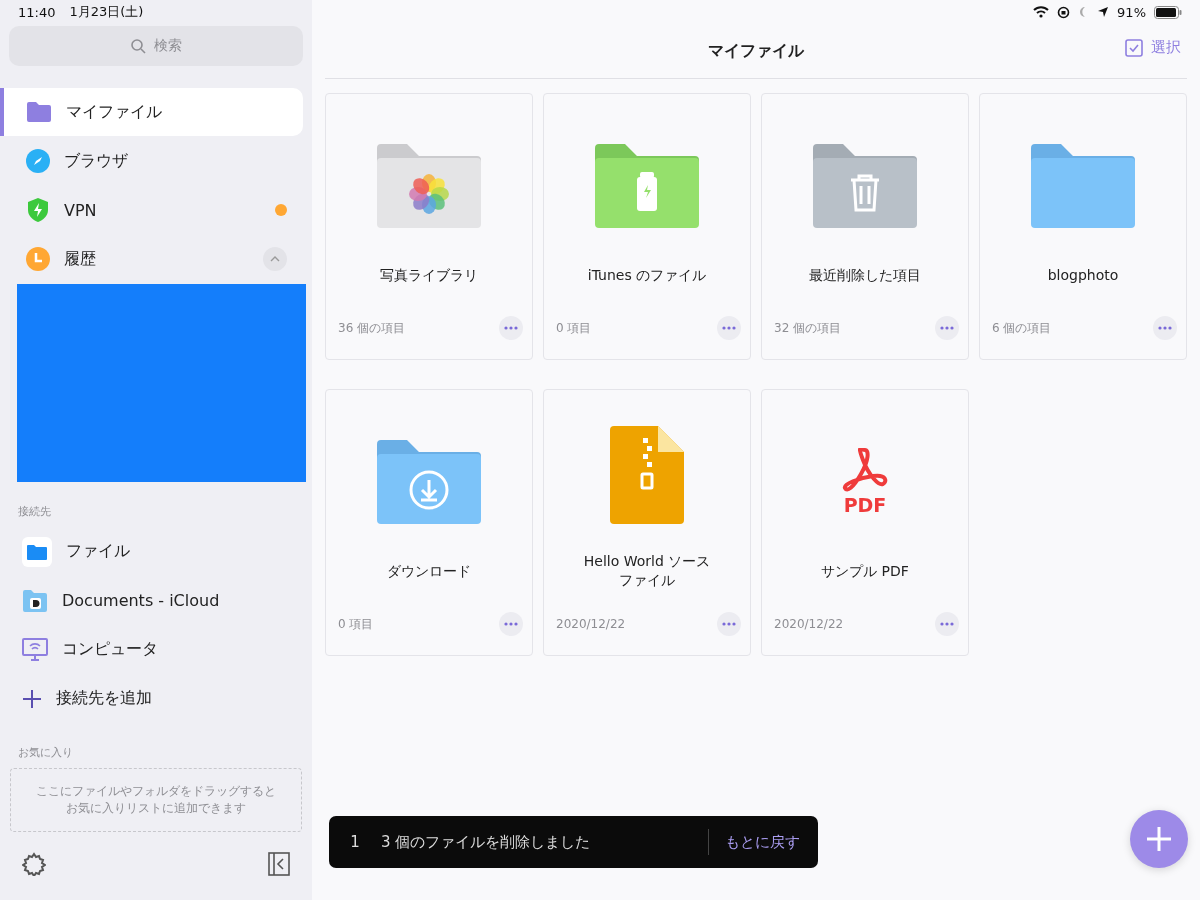 The image size is (1200, 900). What do you see at coordinates (37, 12) in the screenshot?
I see `status-time: 11:40` at bounding box center [37, 12].